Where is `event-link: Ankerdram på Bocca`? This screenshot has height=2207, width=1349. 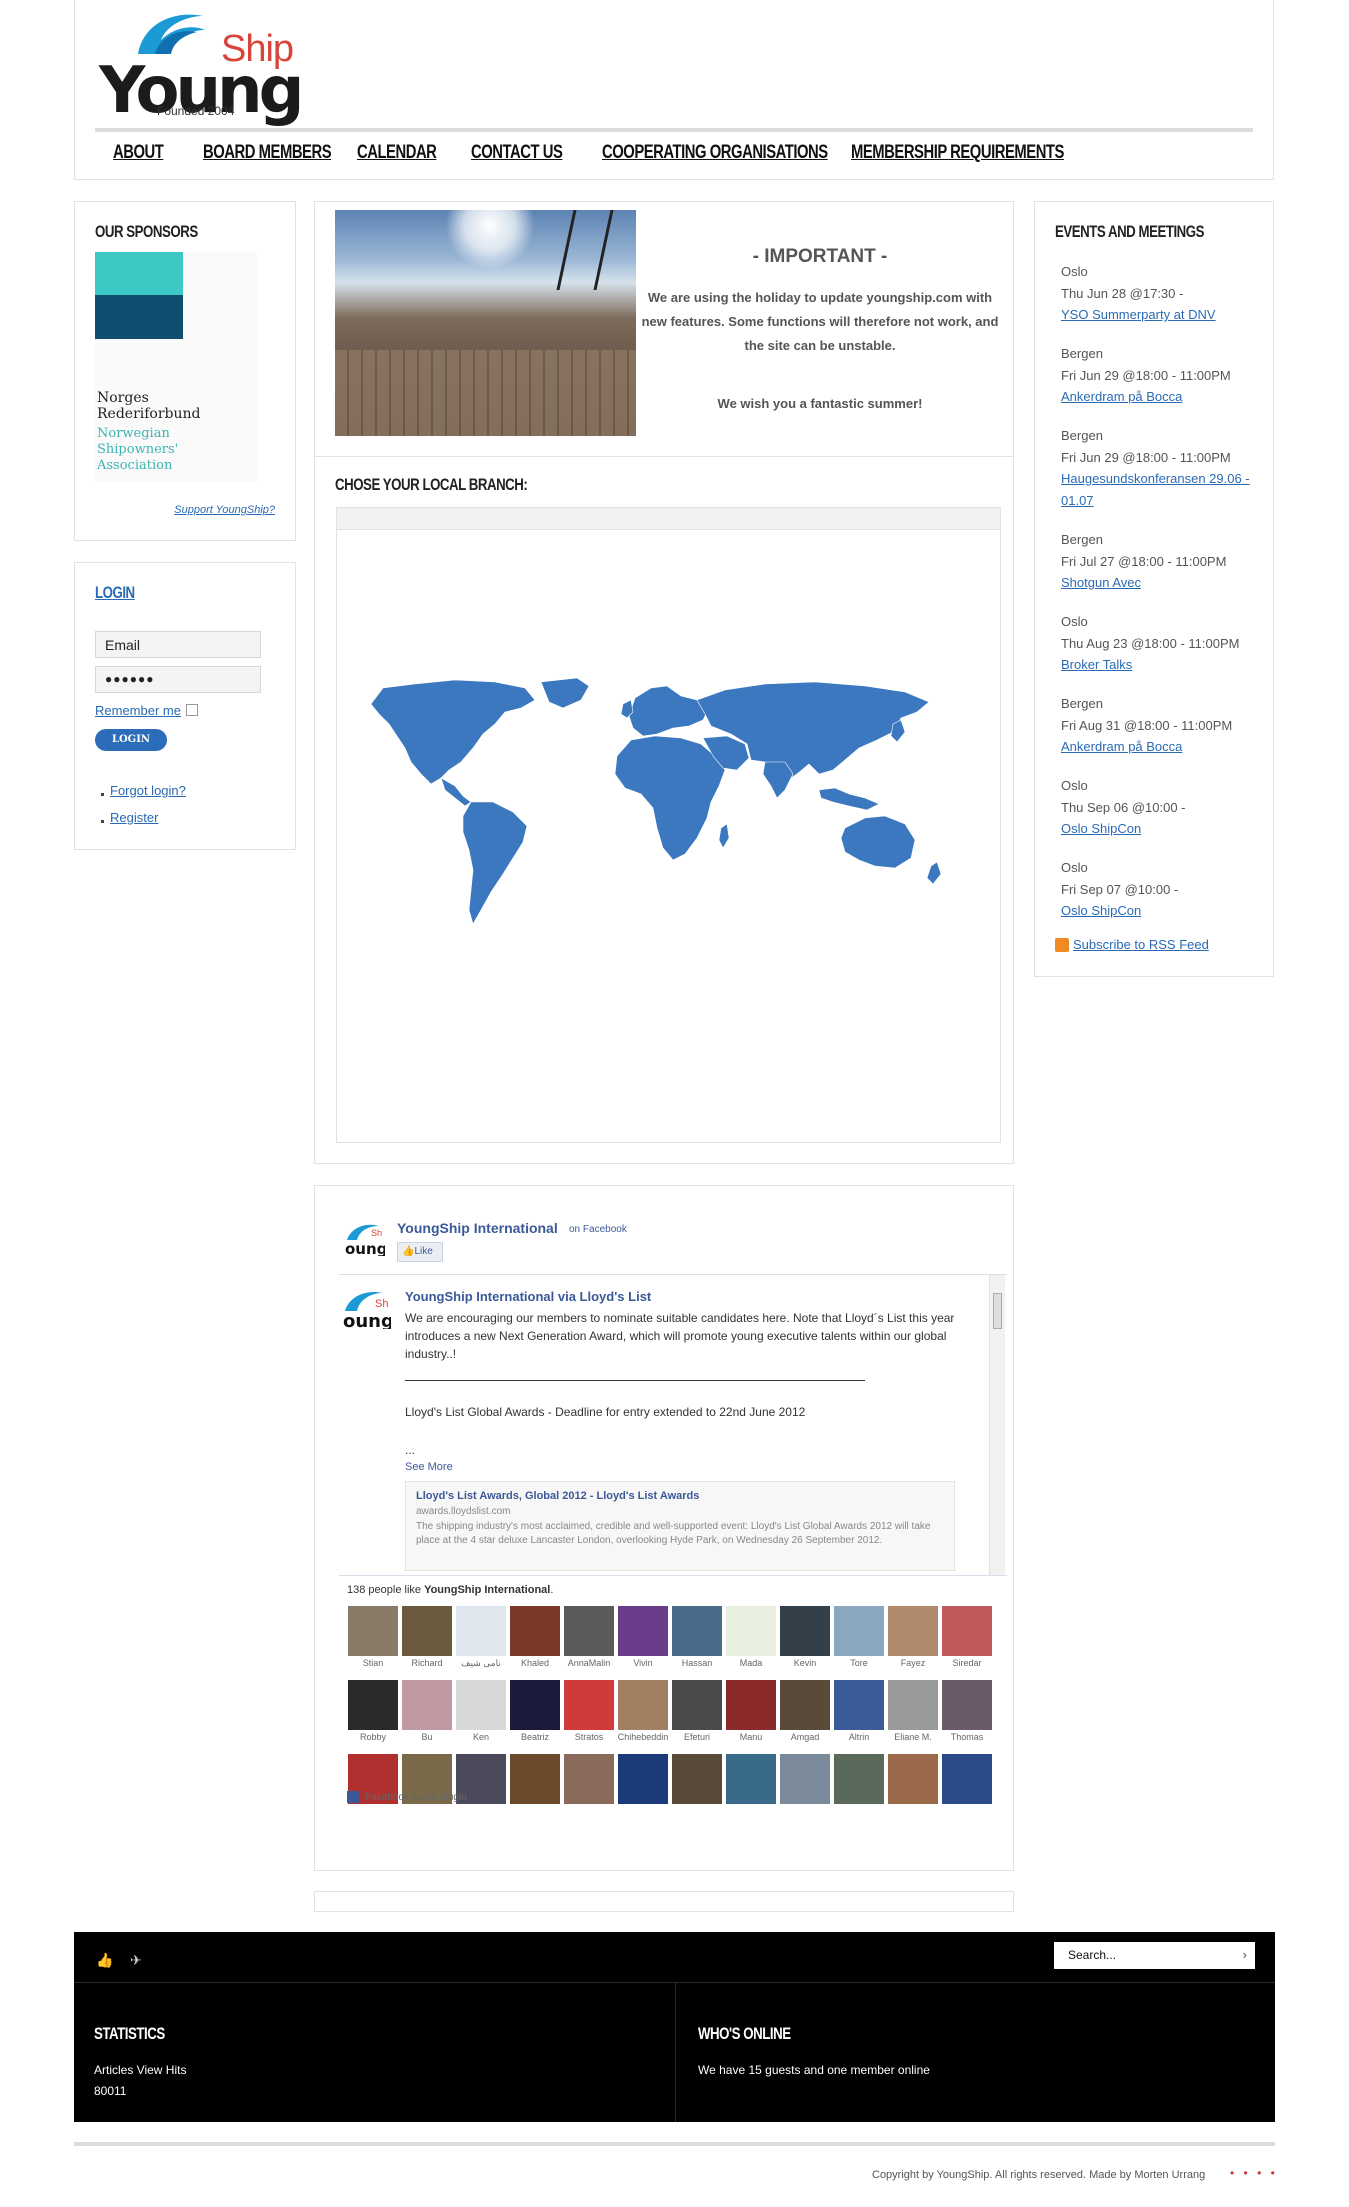
event-link: Ankerdram på Bocca is located at coordinates (1161, 747).